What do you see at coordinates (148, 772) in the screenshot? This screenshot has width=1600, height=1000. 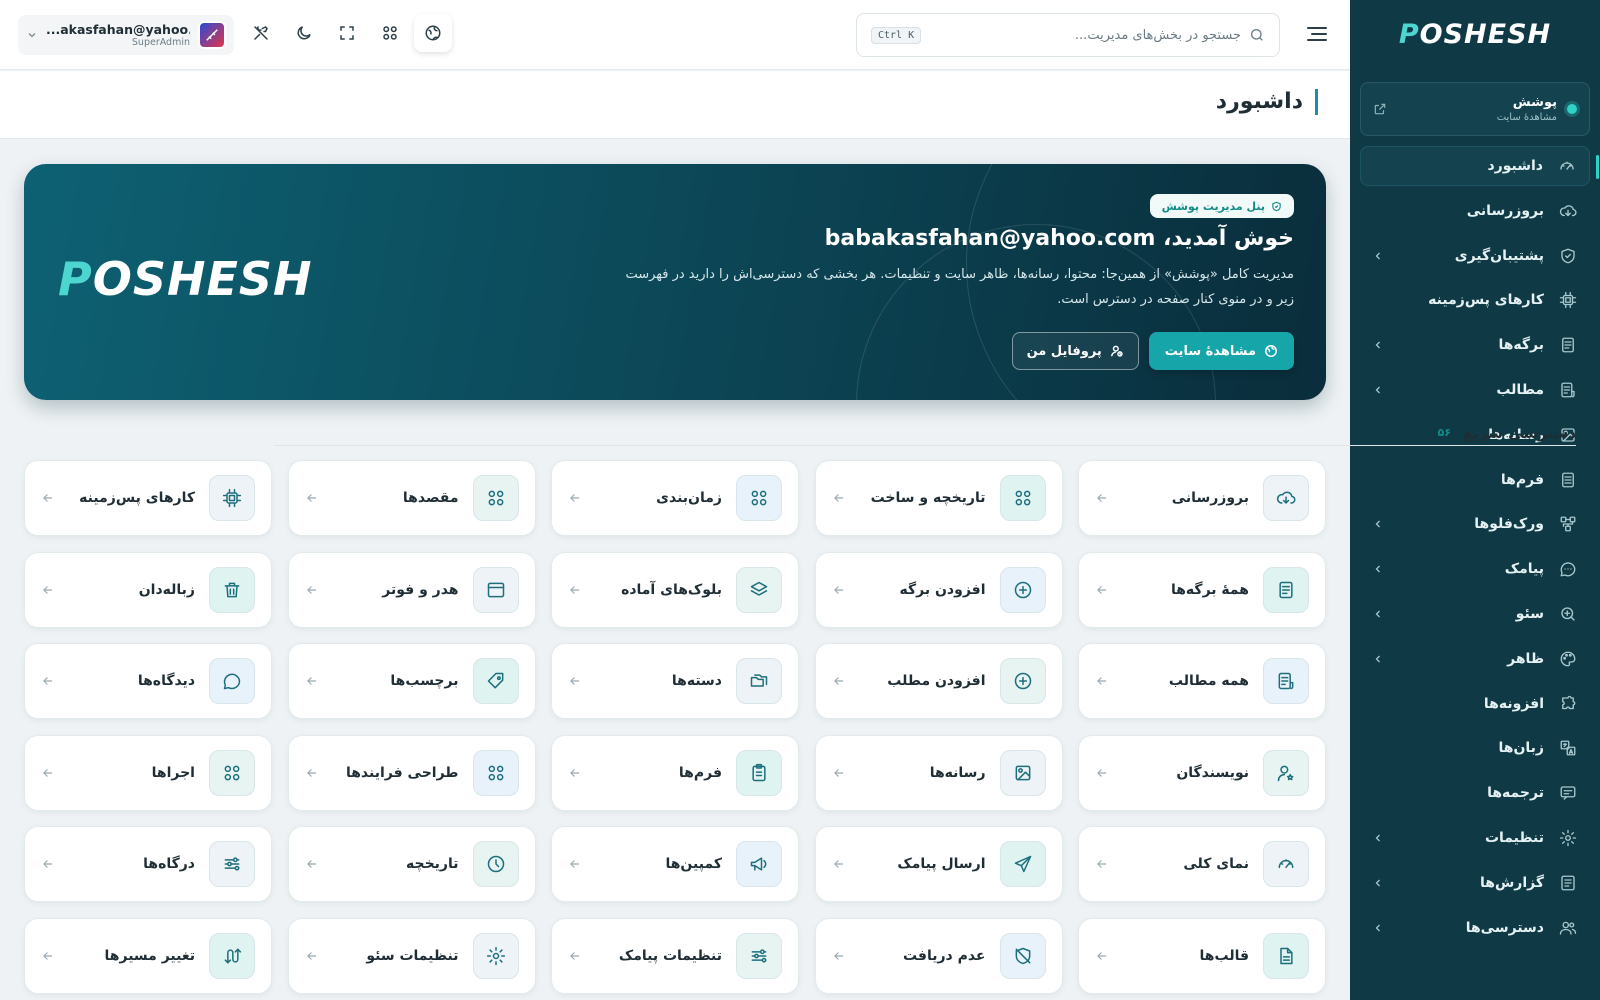 I see `quick-access-tile: اجراها` at bounding box center [148, 772].